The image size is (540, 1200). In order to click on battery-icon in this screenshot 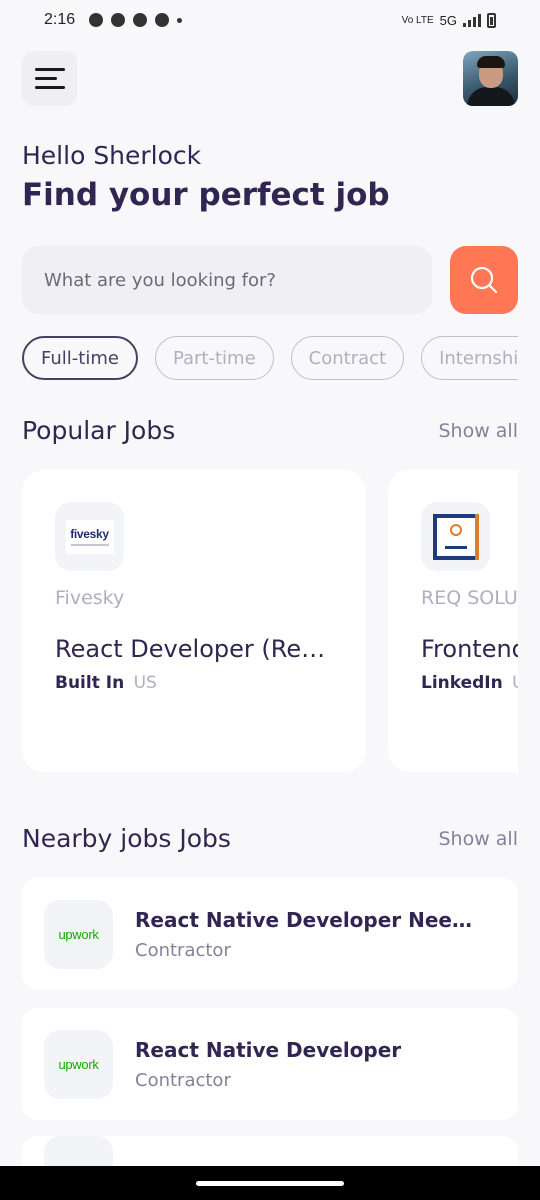, I will do `click(491, 20)`.